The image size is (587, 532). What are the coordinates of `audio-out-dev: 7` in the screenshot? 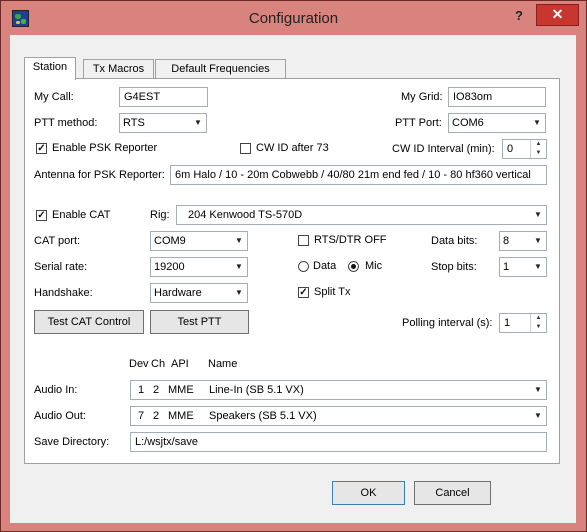 It's located at (141, 416).